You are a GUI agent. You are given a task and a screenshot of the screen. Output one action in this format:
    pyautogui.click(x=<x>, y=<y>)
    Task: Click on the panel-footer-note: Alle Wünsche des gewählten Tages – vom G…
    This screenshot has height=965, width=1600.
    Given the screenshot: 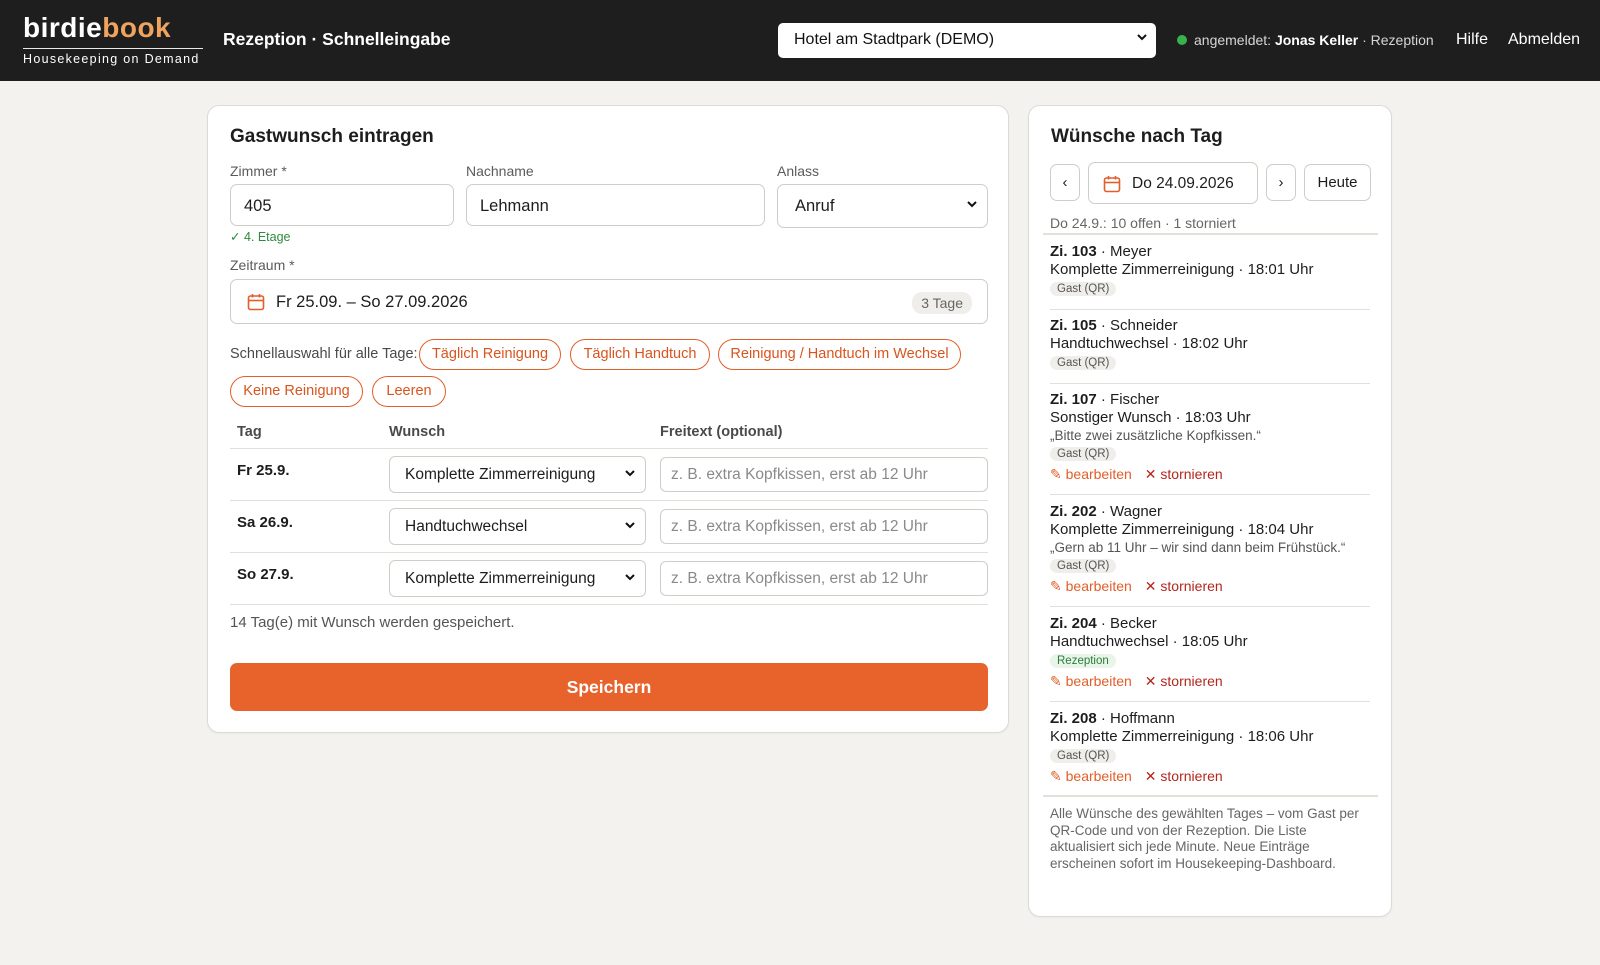 What is the action you would take?
    pyautogui.click(x=1204, y=838)
    